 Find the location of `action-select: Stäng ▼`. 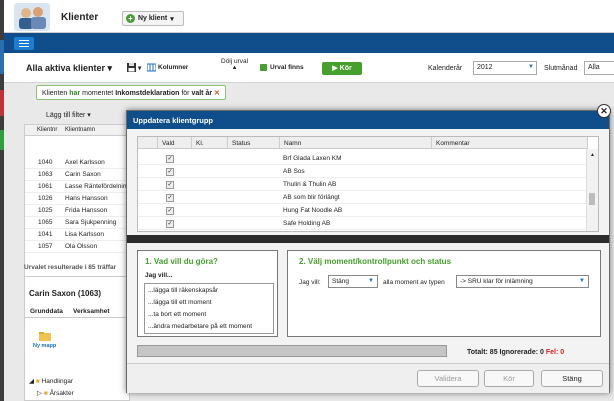

action-select: Stäng ▼ is located at coordinates (353, 281).